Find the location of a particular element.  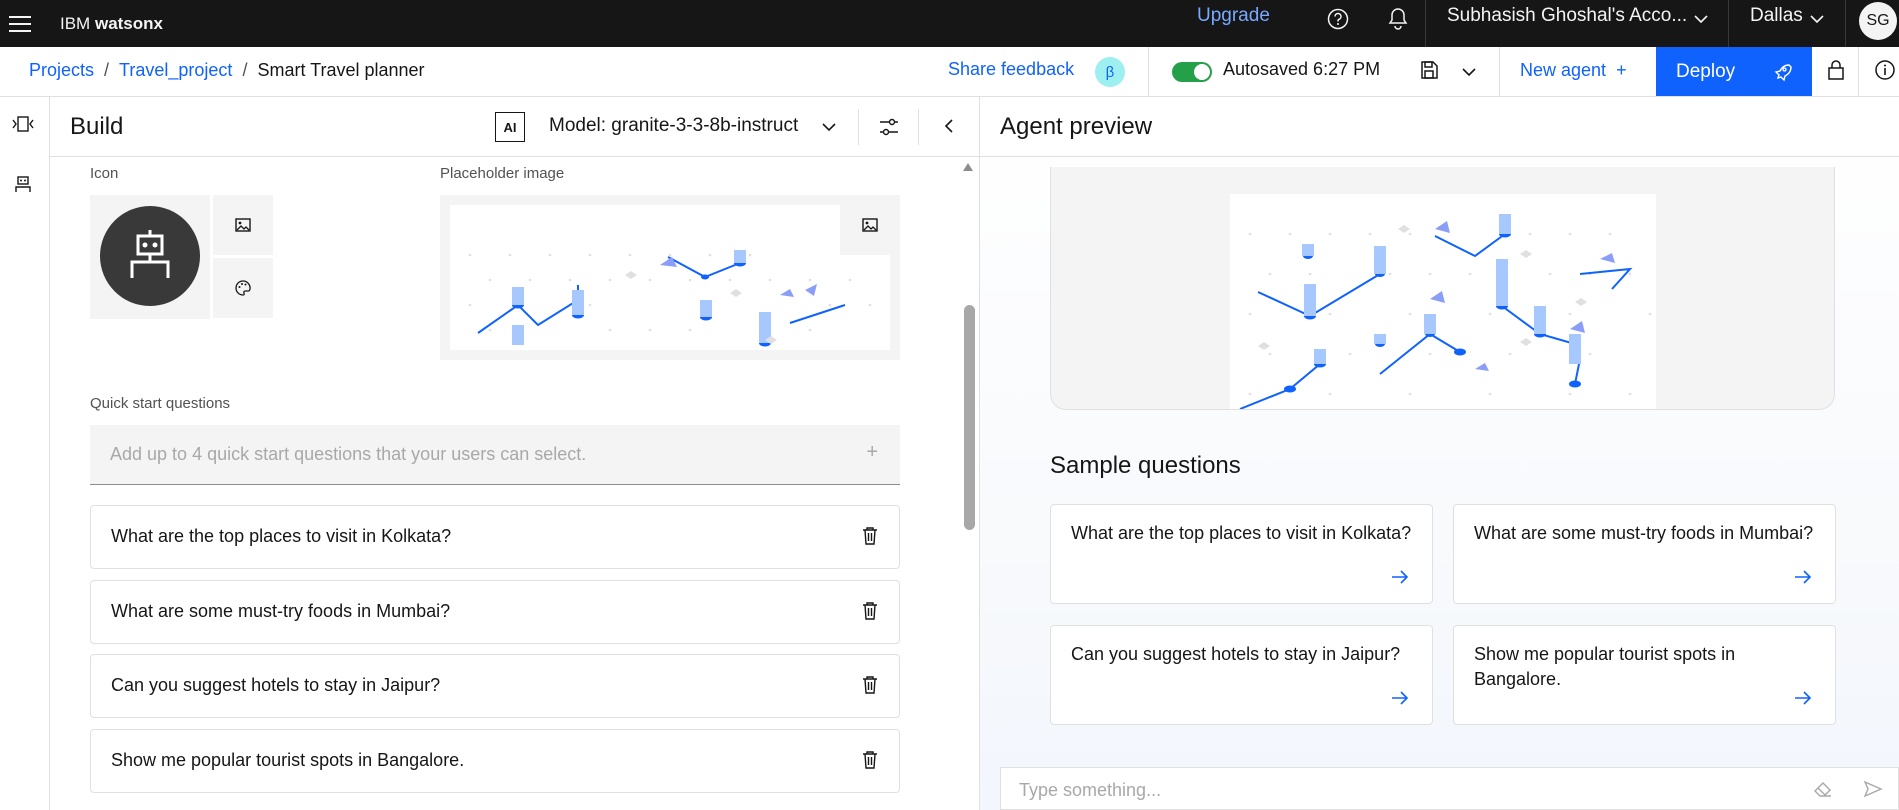

deploy-label: Deploy is located at coordinates (1706, 71).